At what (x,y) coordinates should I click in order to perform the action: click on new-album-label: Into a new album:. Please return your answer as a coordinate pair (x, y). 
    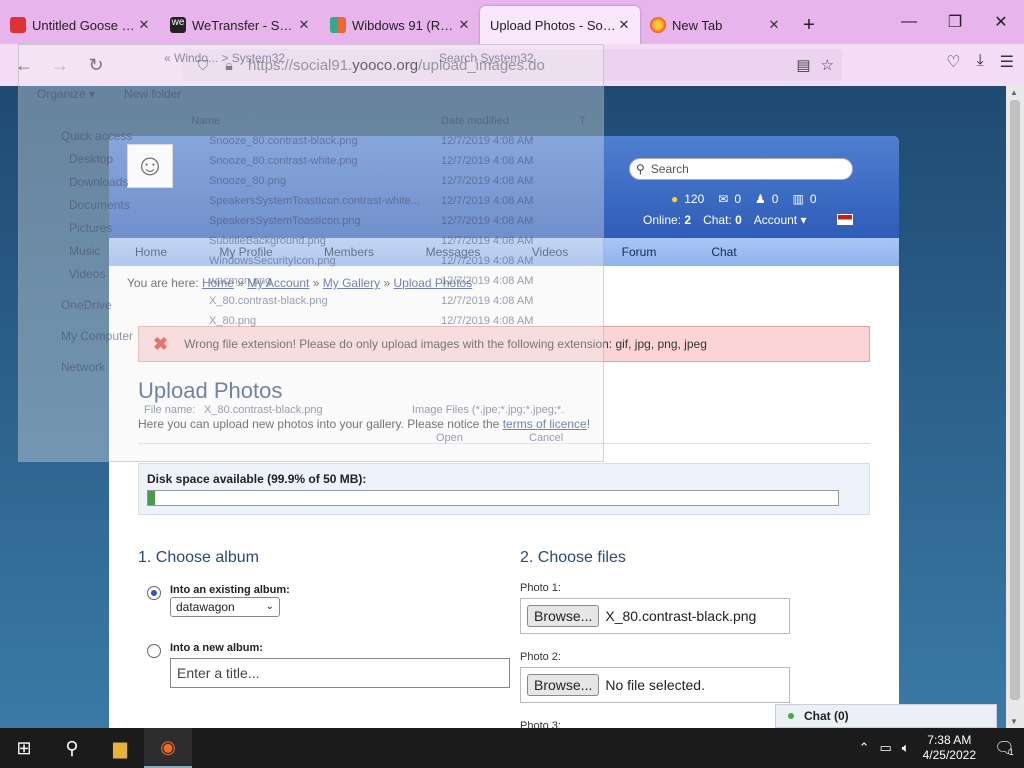
    Looking at the image, I should click on (216, 648).